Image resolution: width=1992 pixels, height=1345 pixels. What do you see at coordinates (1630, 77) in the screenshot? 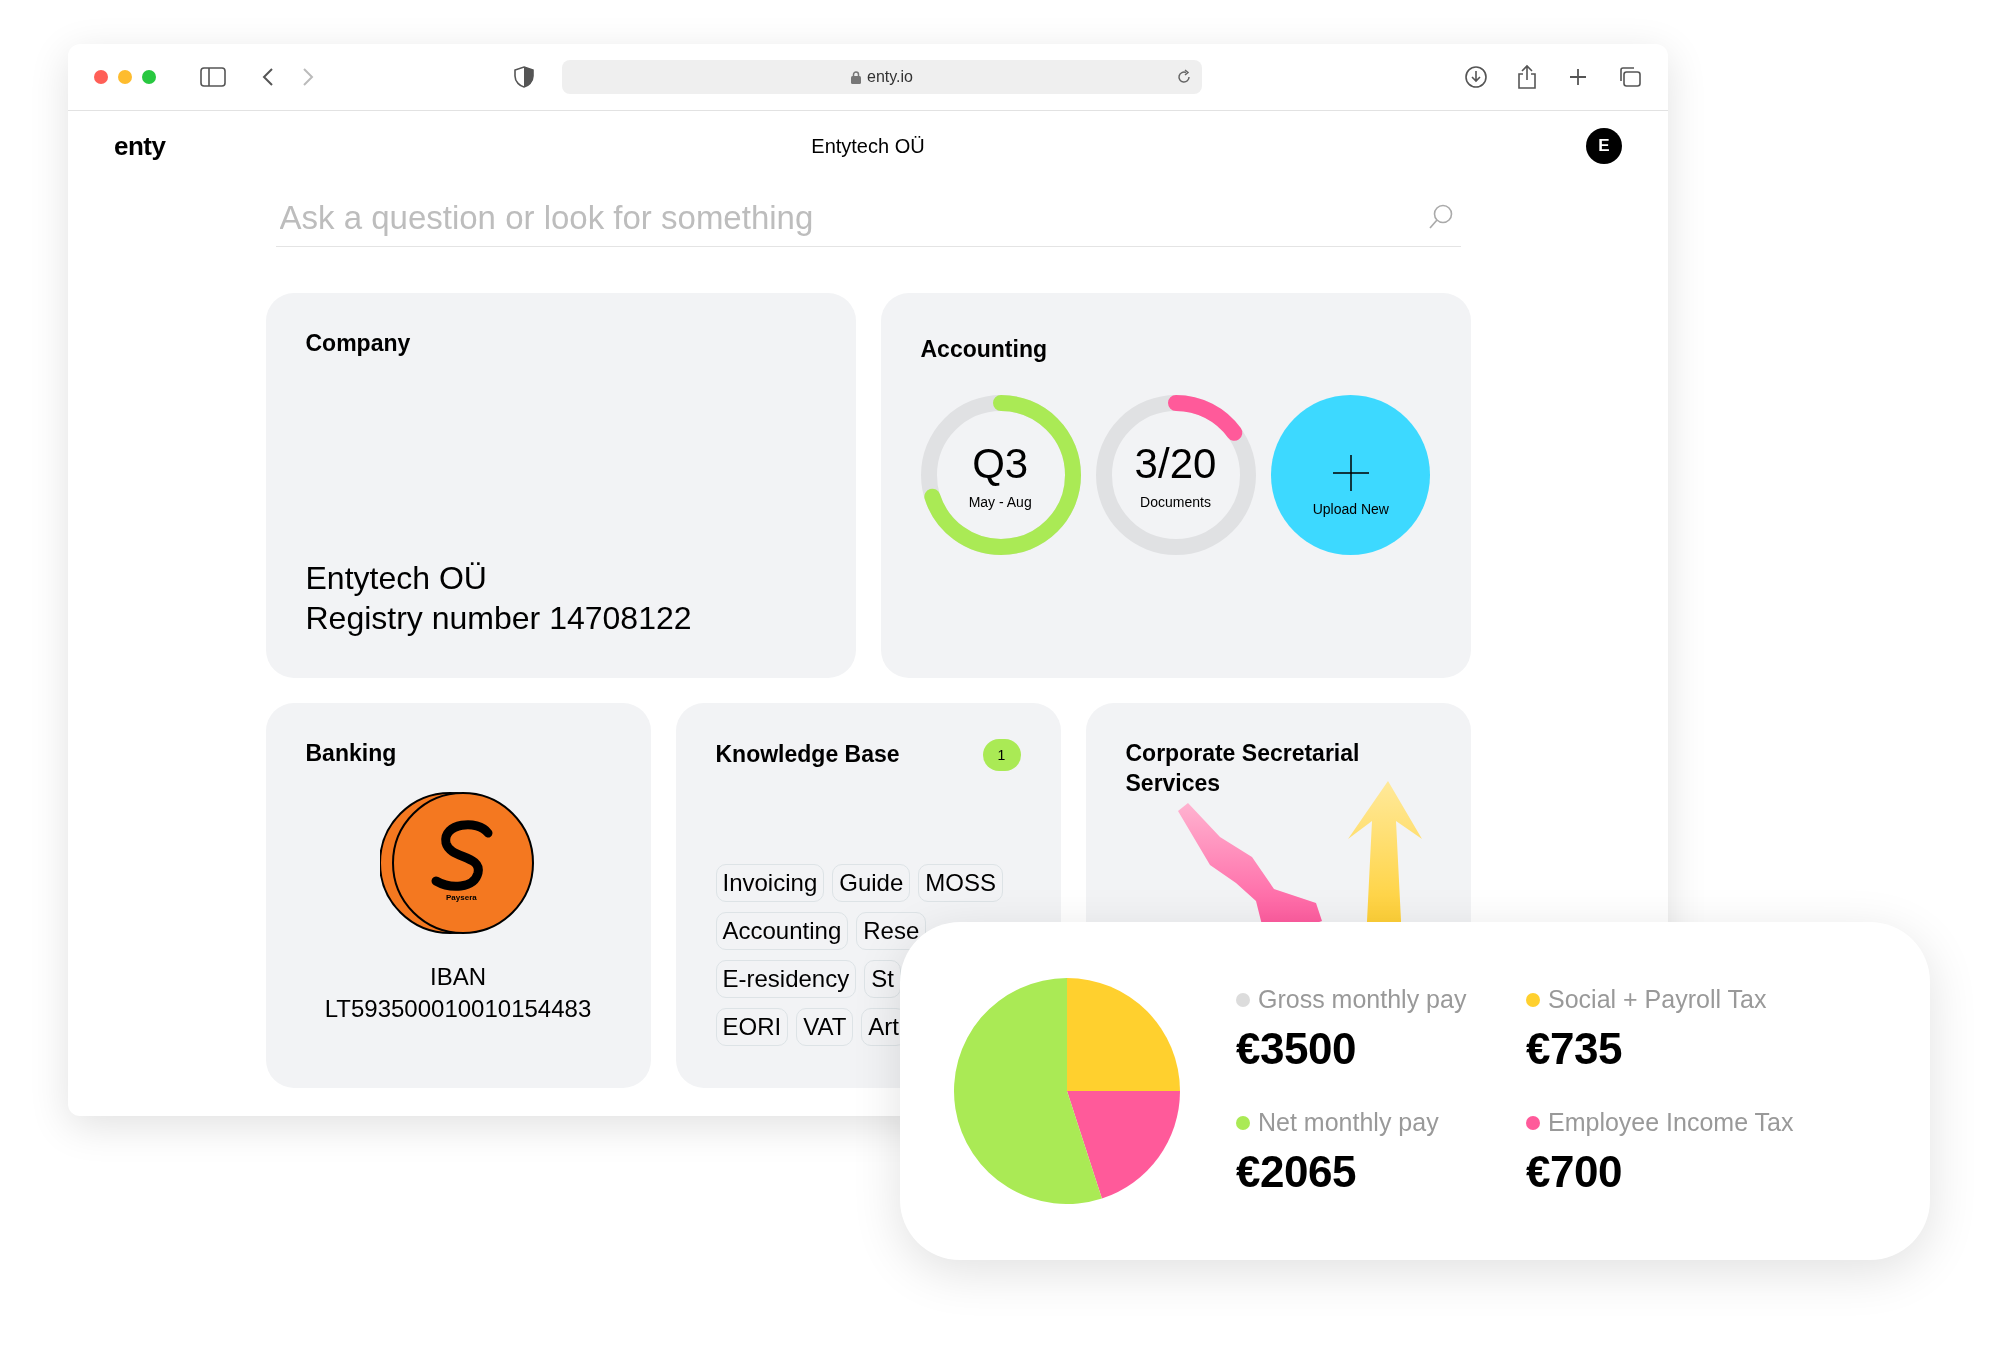
I see `tabs-icon` at bounding box center [1630, 77].